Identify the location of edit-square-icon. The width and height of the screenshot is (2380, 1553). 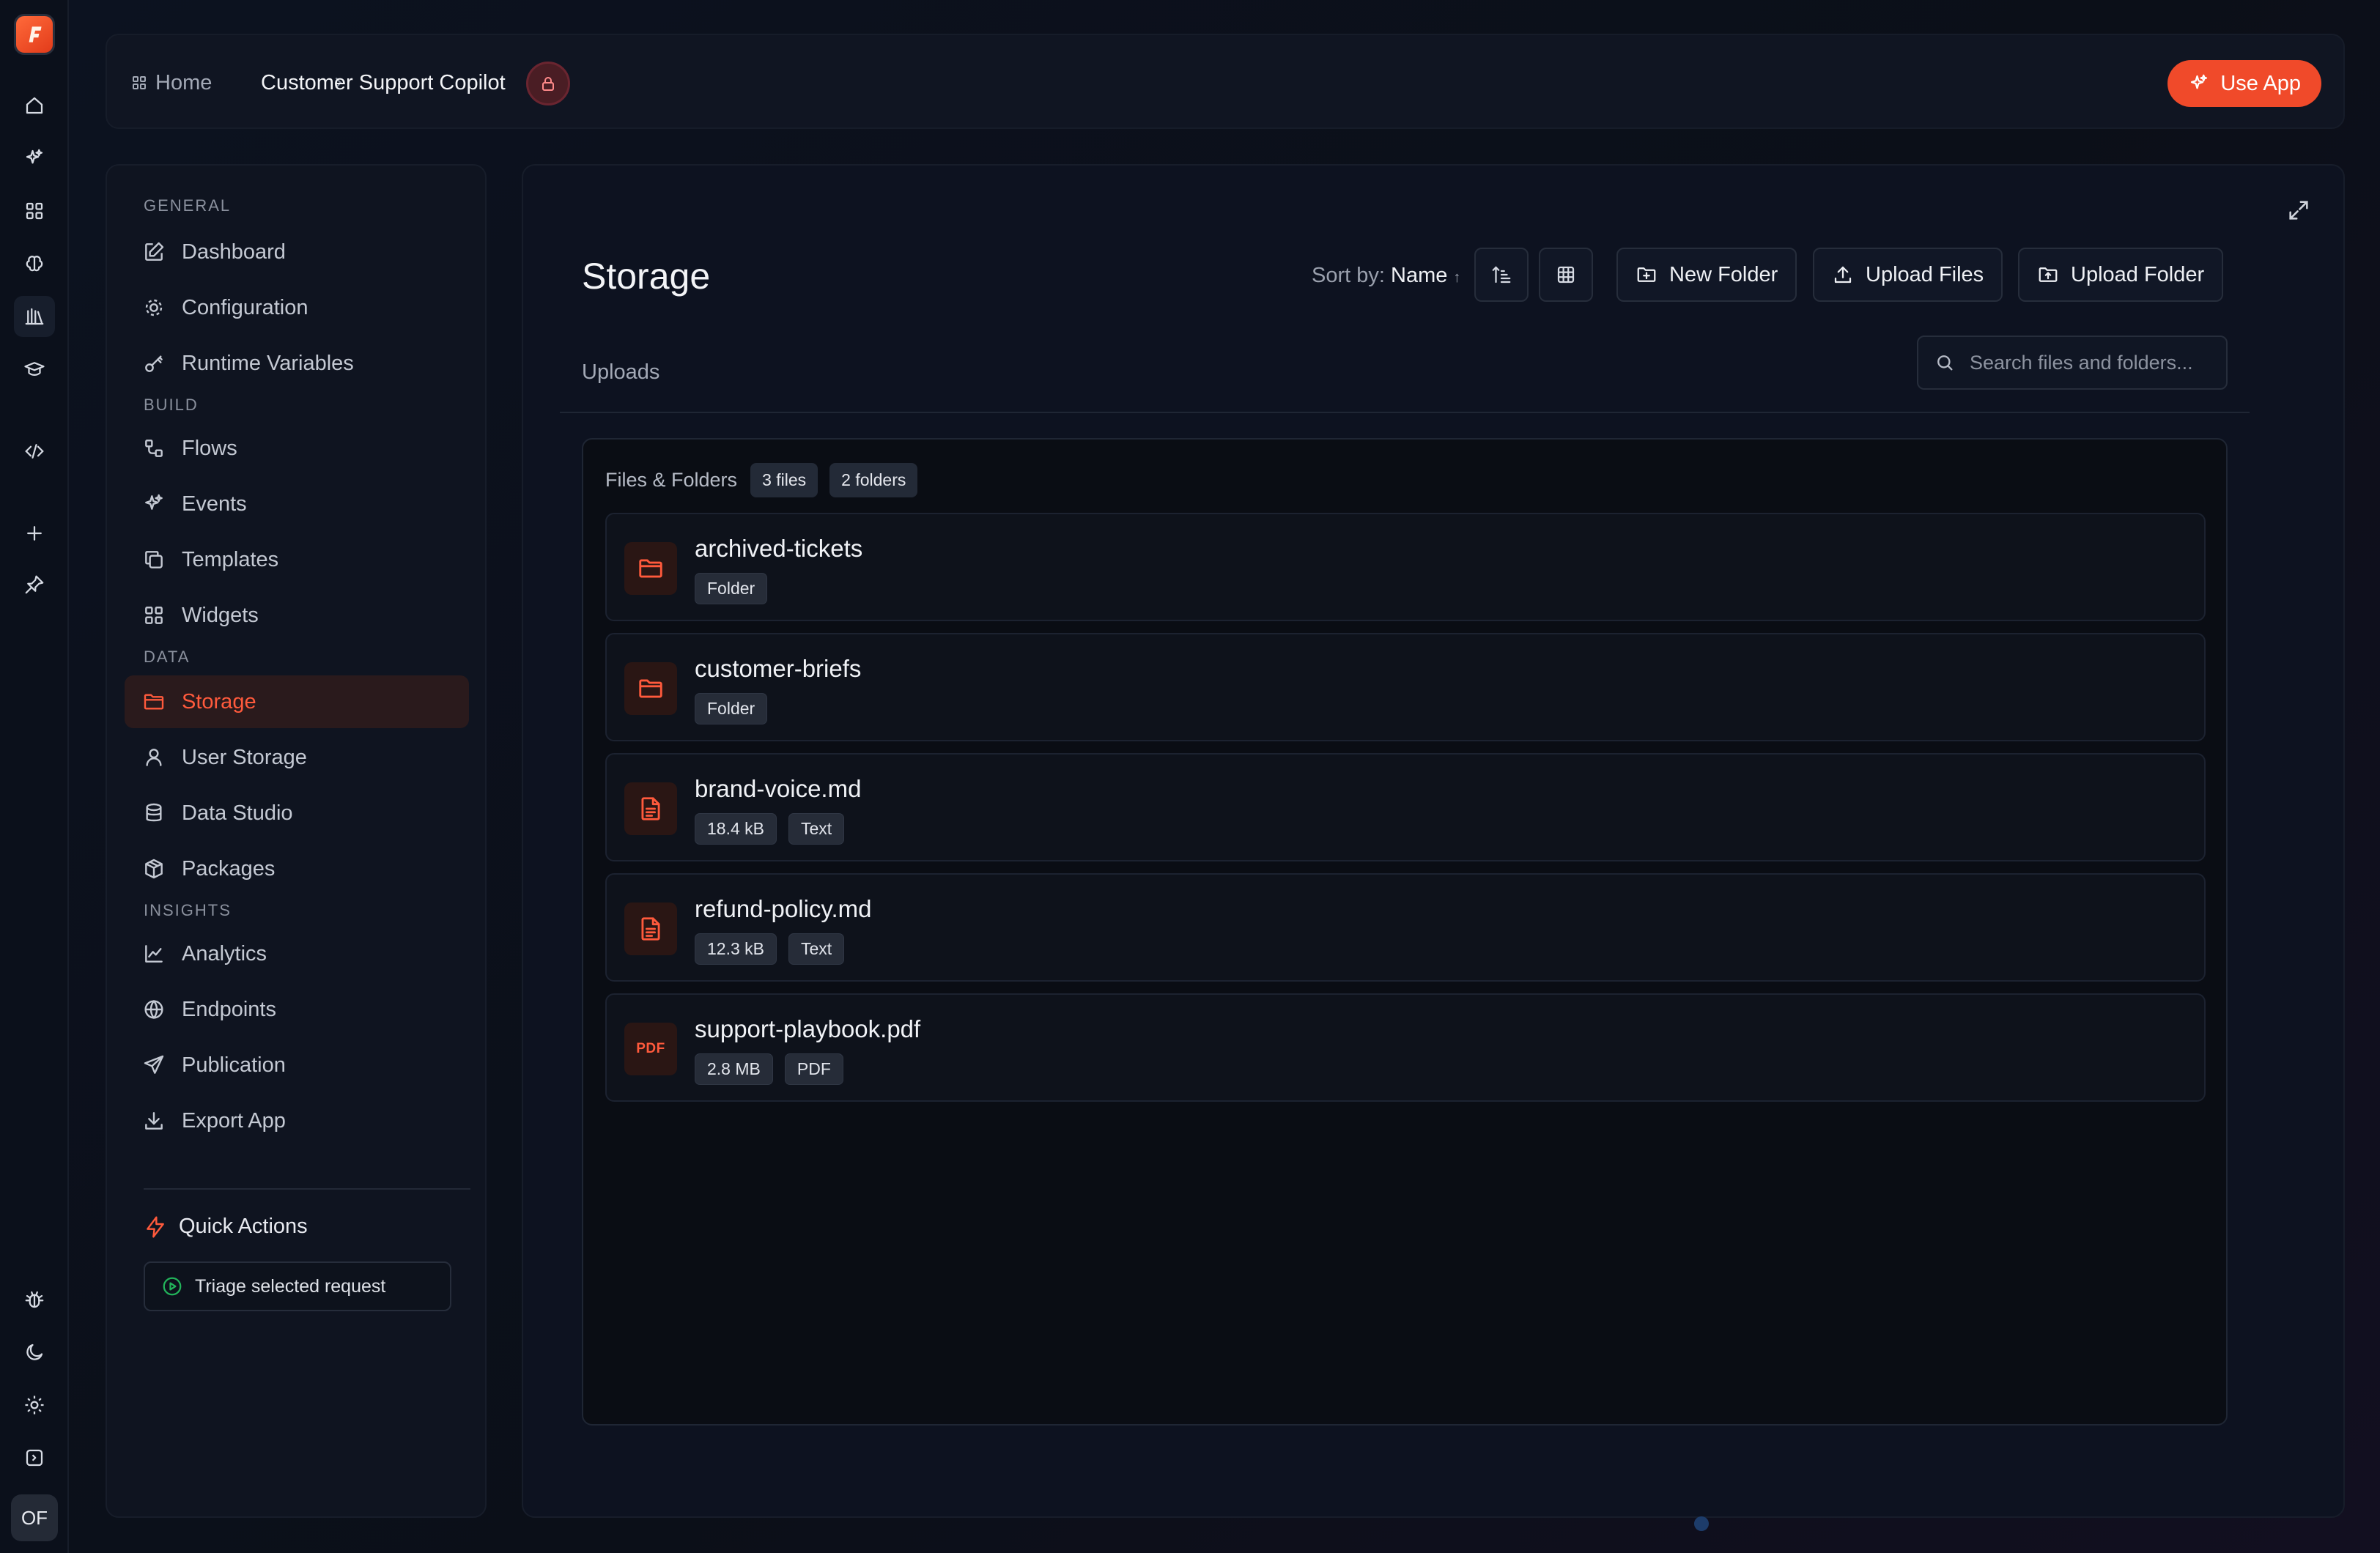
(154, 252).